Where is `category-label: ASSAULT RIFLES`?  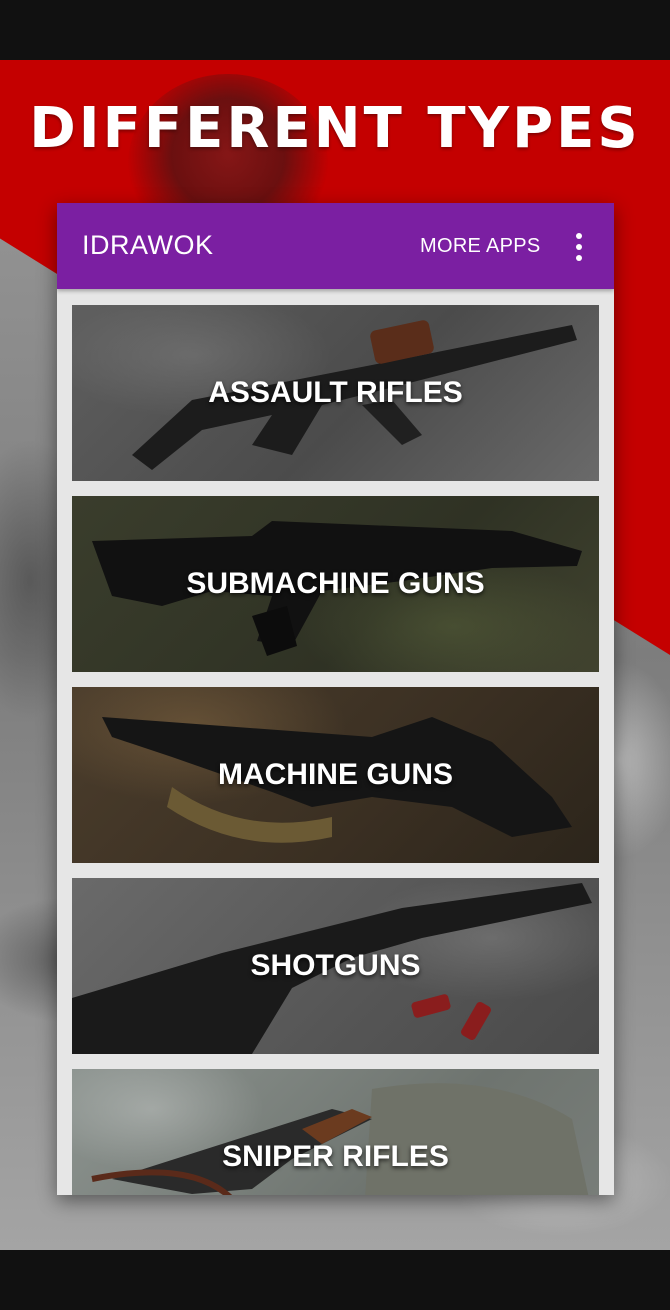
category-label: ASSAULT RIFLES is located at coordinates (335, 392).